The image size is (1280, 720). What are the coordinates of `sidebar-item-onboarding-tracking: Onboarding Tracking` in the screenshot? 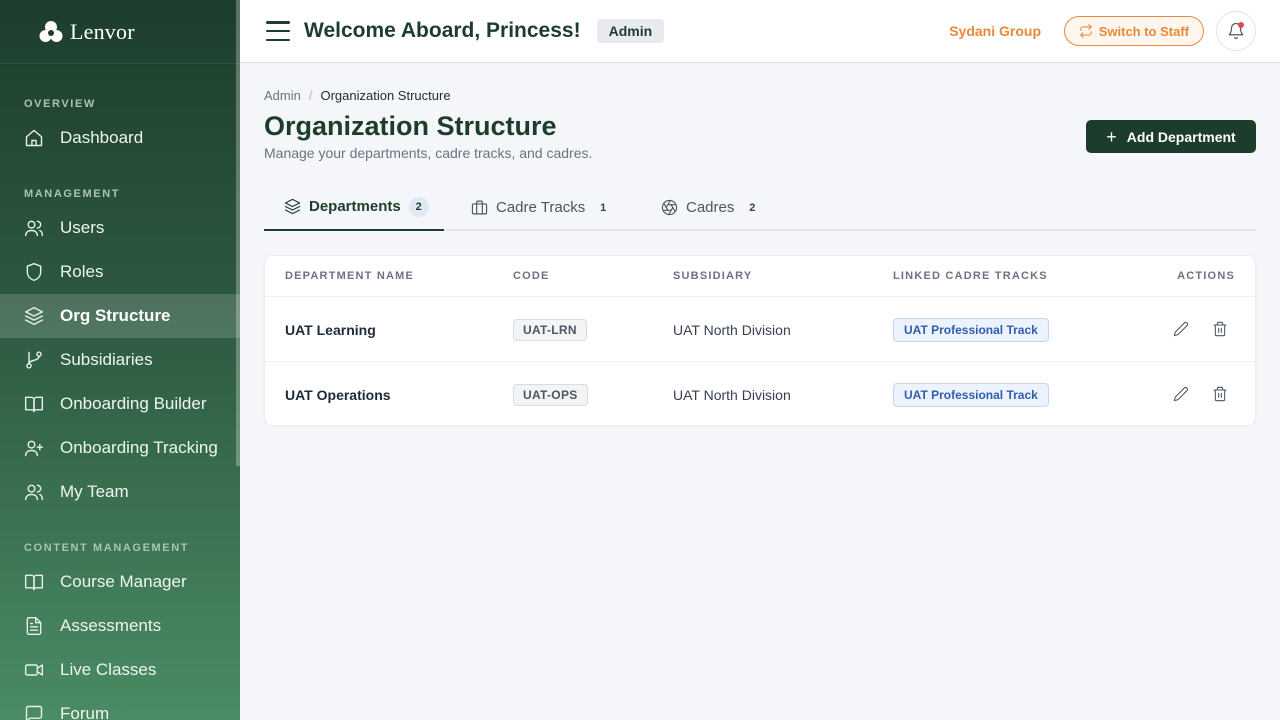 It's located at (120, 448).